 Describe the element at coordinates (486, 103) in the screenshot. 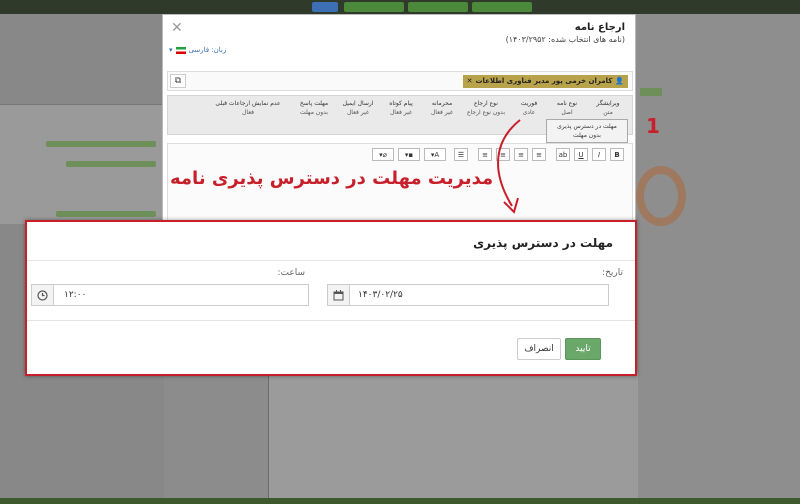

I see `option-label: نوع ارجاع` at that location.